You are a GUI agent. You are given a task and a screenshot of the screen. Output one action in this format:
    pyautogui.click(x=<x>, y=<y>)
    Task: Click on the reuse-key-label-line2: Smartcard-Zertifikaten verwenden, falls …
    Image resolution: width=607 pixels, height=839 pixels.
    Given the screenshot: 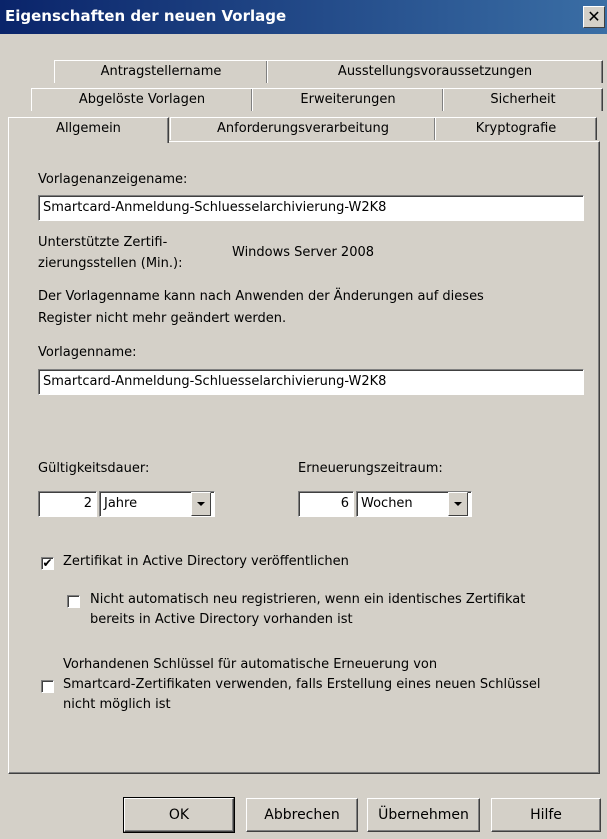 What is the action you would take?
    pyautogui.click(x=301, y=684)
    